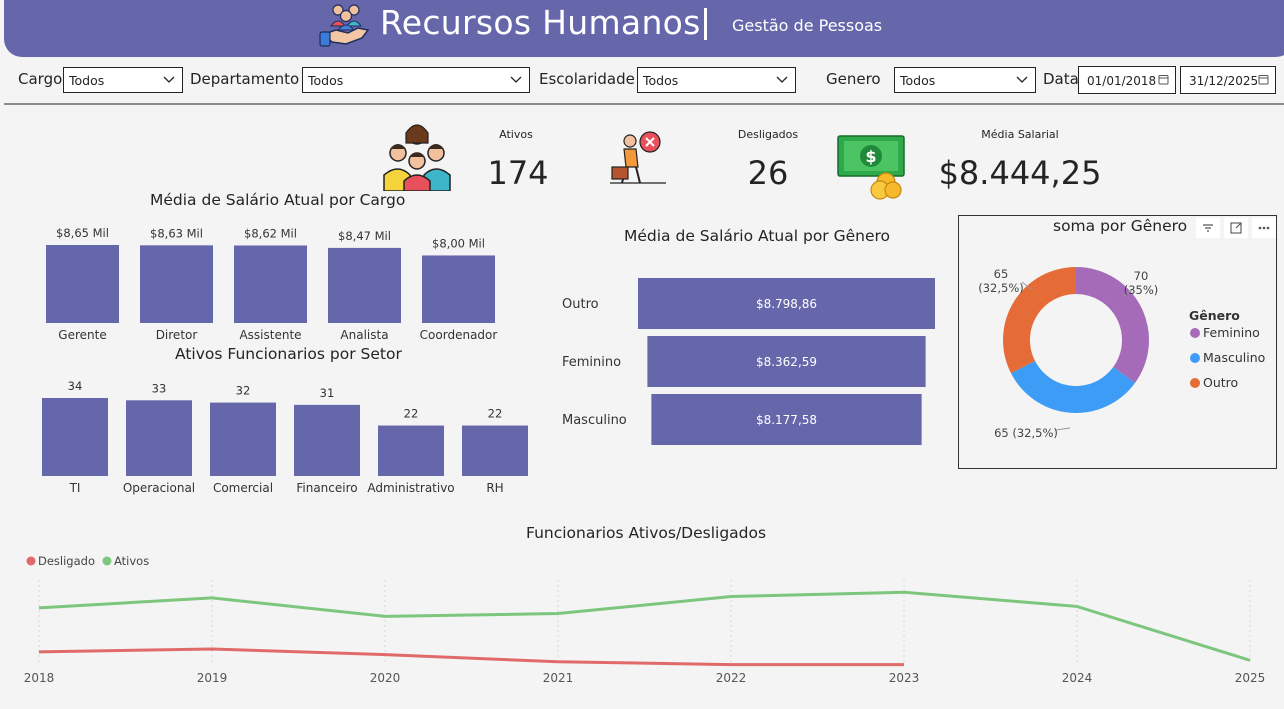  I want to click on bar-value-label: 31, so click(327, 393).